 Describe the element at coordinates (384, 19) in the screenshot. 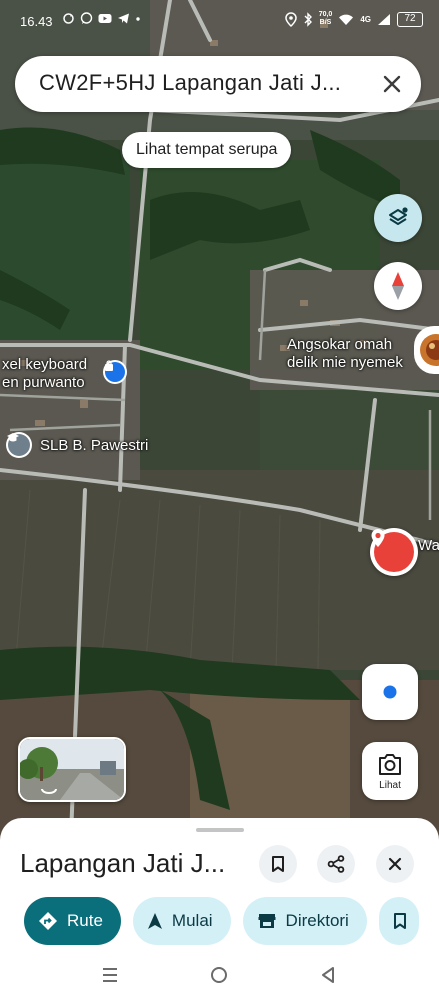

I see `signal-icon` at that location.